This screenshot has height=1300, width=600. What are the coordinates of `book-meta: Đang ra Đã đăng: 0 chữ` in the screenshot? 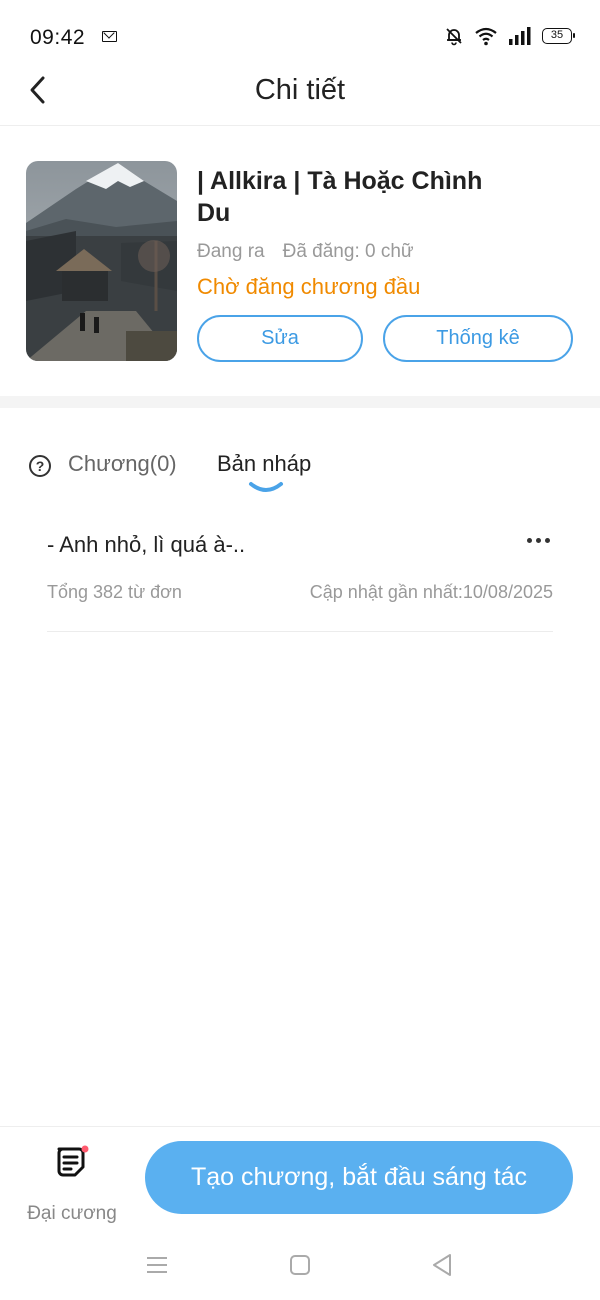 It's located at (305, 252).